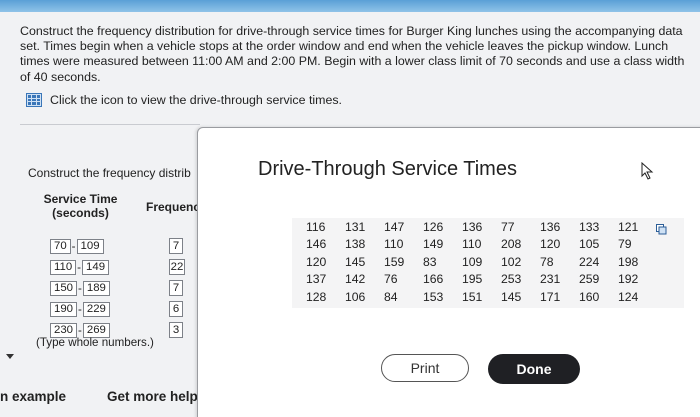 Image resolution: width=700 pixels, height=417 pixels. What do you see at coordinates (628, 261) in the screenshot?
I see `table-cell: 198` at bounding box center [628, 261].